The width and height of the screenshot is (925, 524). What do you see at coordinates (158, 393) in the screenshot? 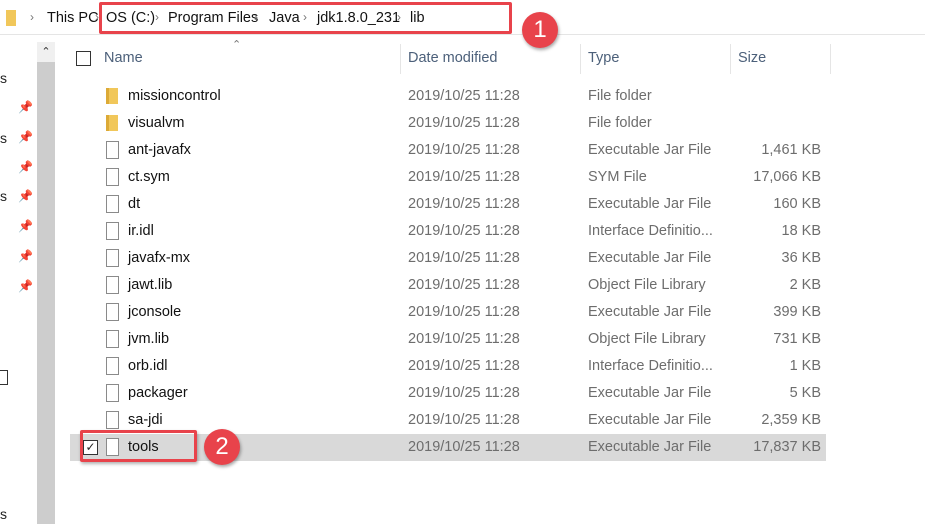
I see `file-name: packager` at bounding box center [158, 393].